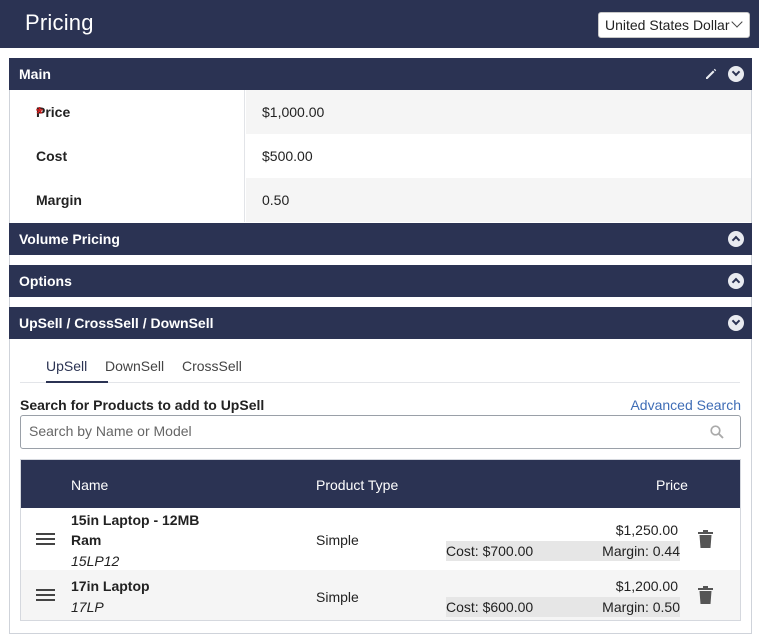  What do you see at coordinates (66, 366) in the screenshot?
I see `tab-upsell: UpSell` at bounding box center [66, 366].